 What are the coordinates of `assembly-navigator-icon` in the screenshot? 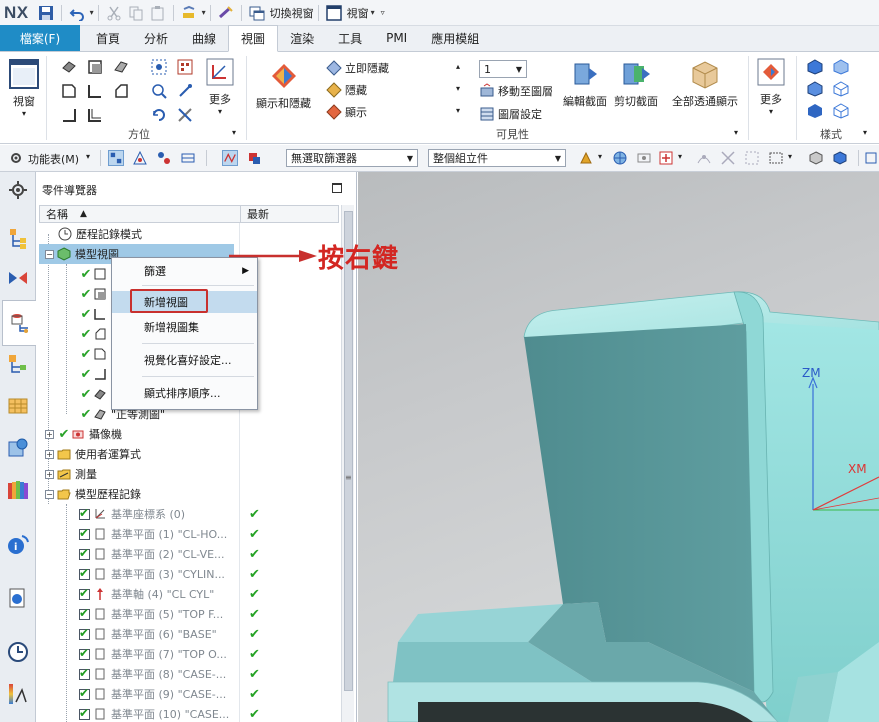 It's located at (18, 238).